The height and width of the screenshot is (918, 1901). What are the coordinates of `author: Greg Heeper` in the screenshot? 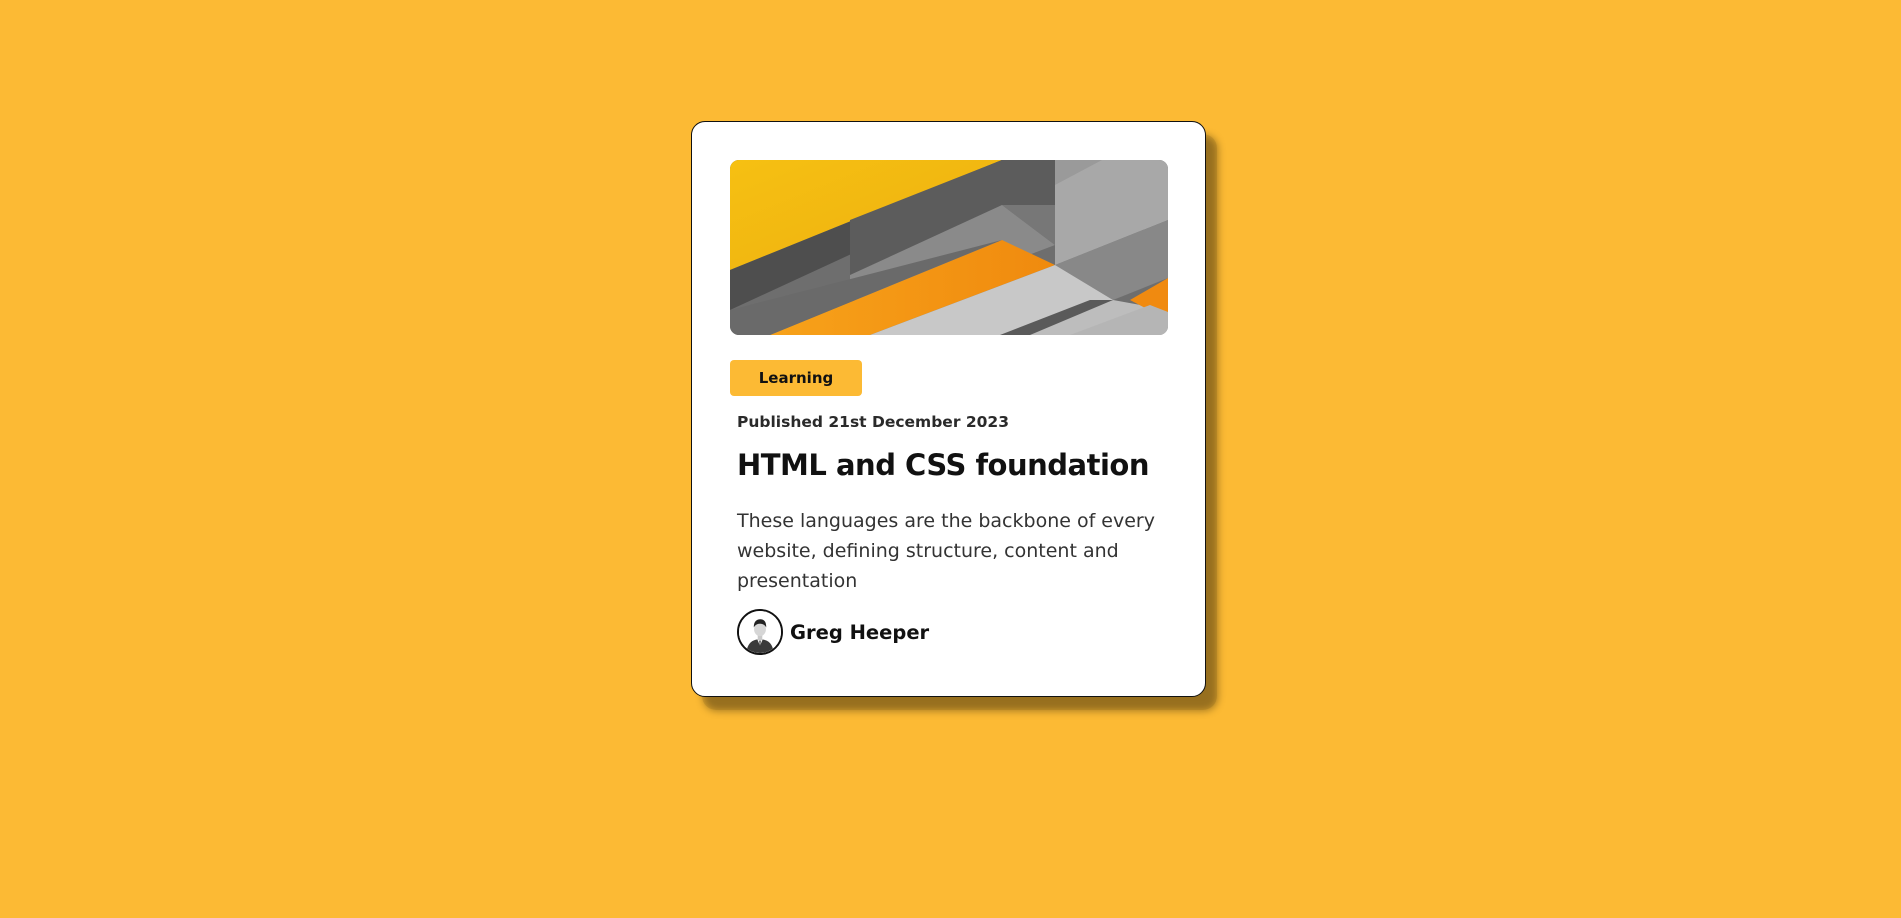 It's located at (833, 632).